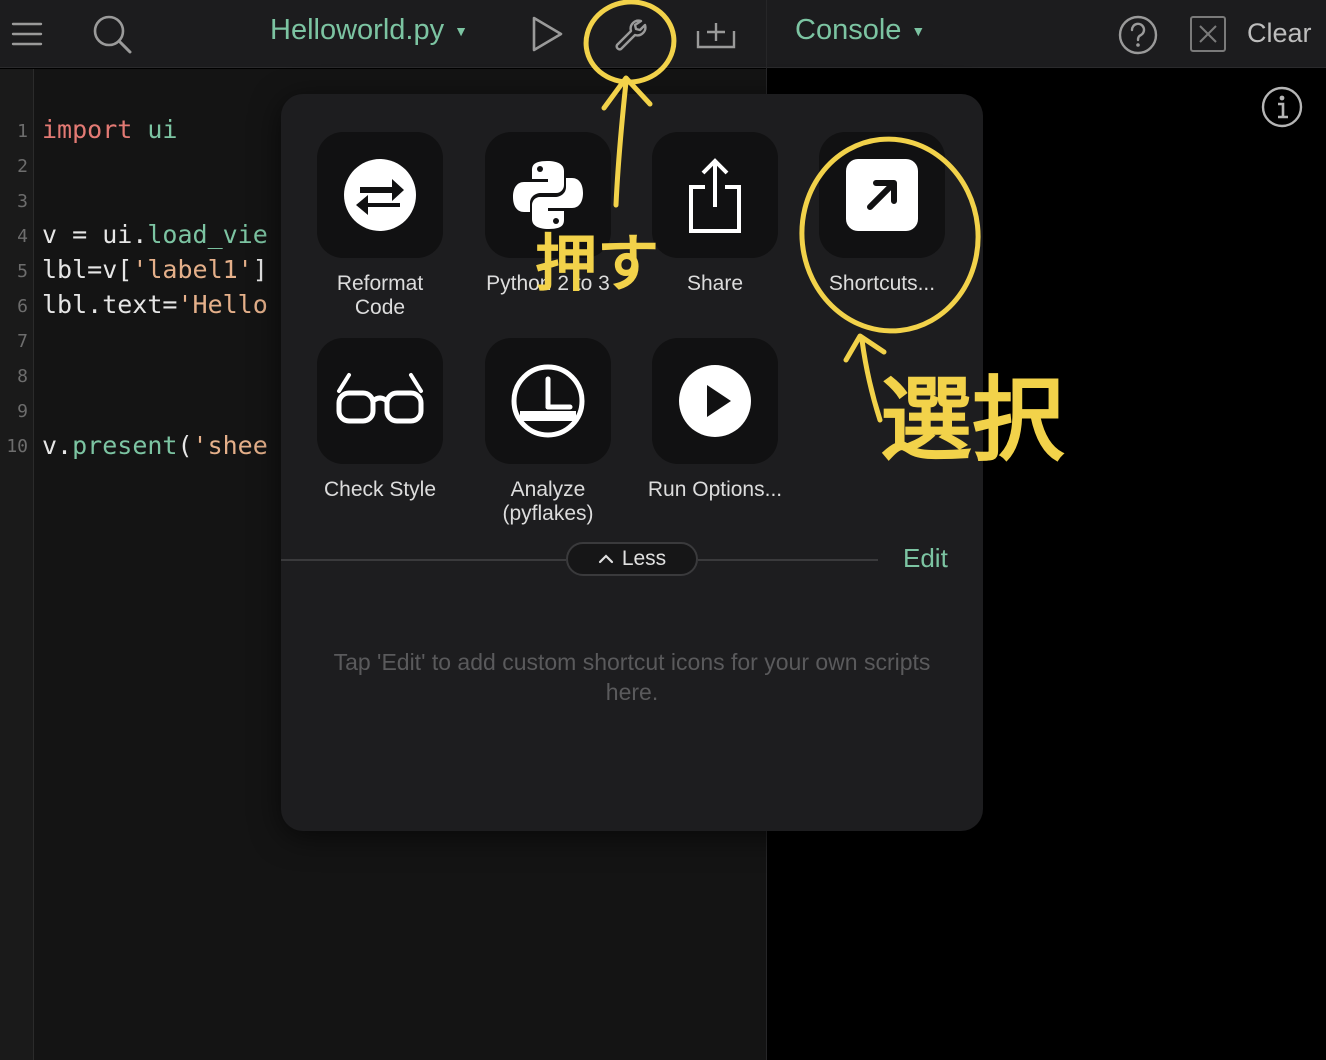  Describe the element at coordinates (715, 195) in the screenshot. I see `share-icon` at that location.